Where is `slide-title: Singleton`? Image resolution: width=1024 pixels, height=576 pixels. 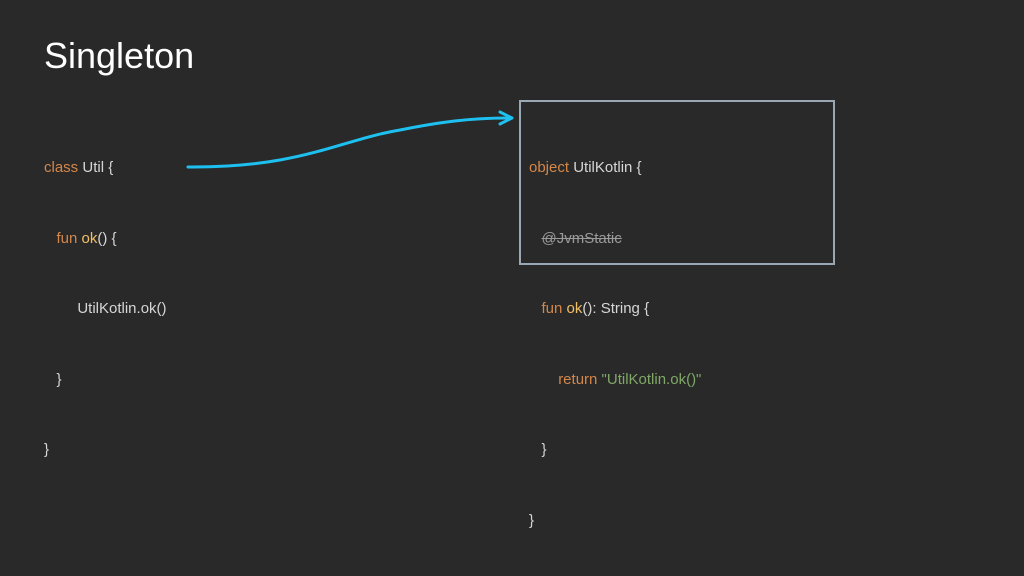
slide-title: Singleton is located at coordinates (119, 55).